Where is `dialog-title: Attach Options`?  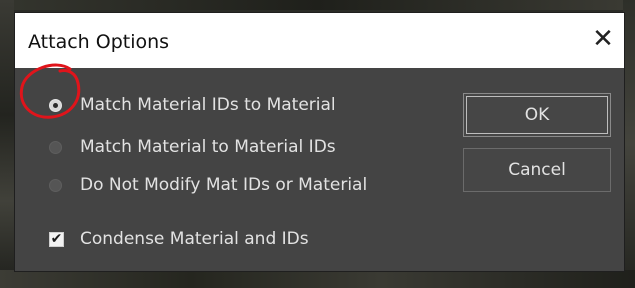
dialog-title: Attach Options is located at coordinates (99, 42).